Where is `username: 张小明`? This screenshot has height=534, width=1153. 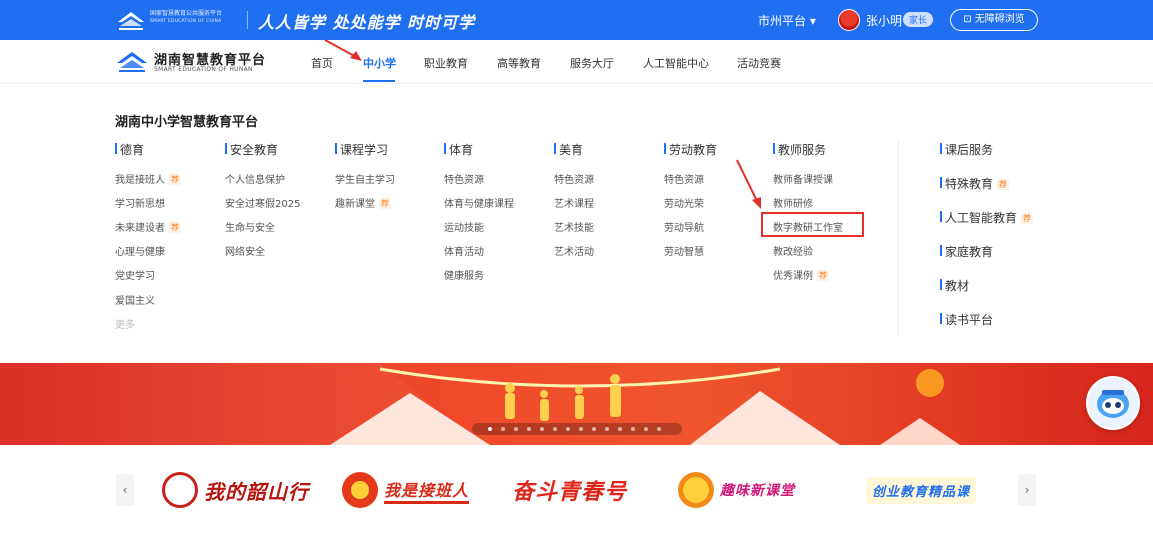 username: 张小明 is located at coordinates (884, 20).